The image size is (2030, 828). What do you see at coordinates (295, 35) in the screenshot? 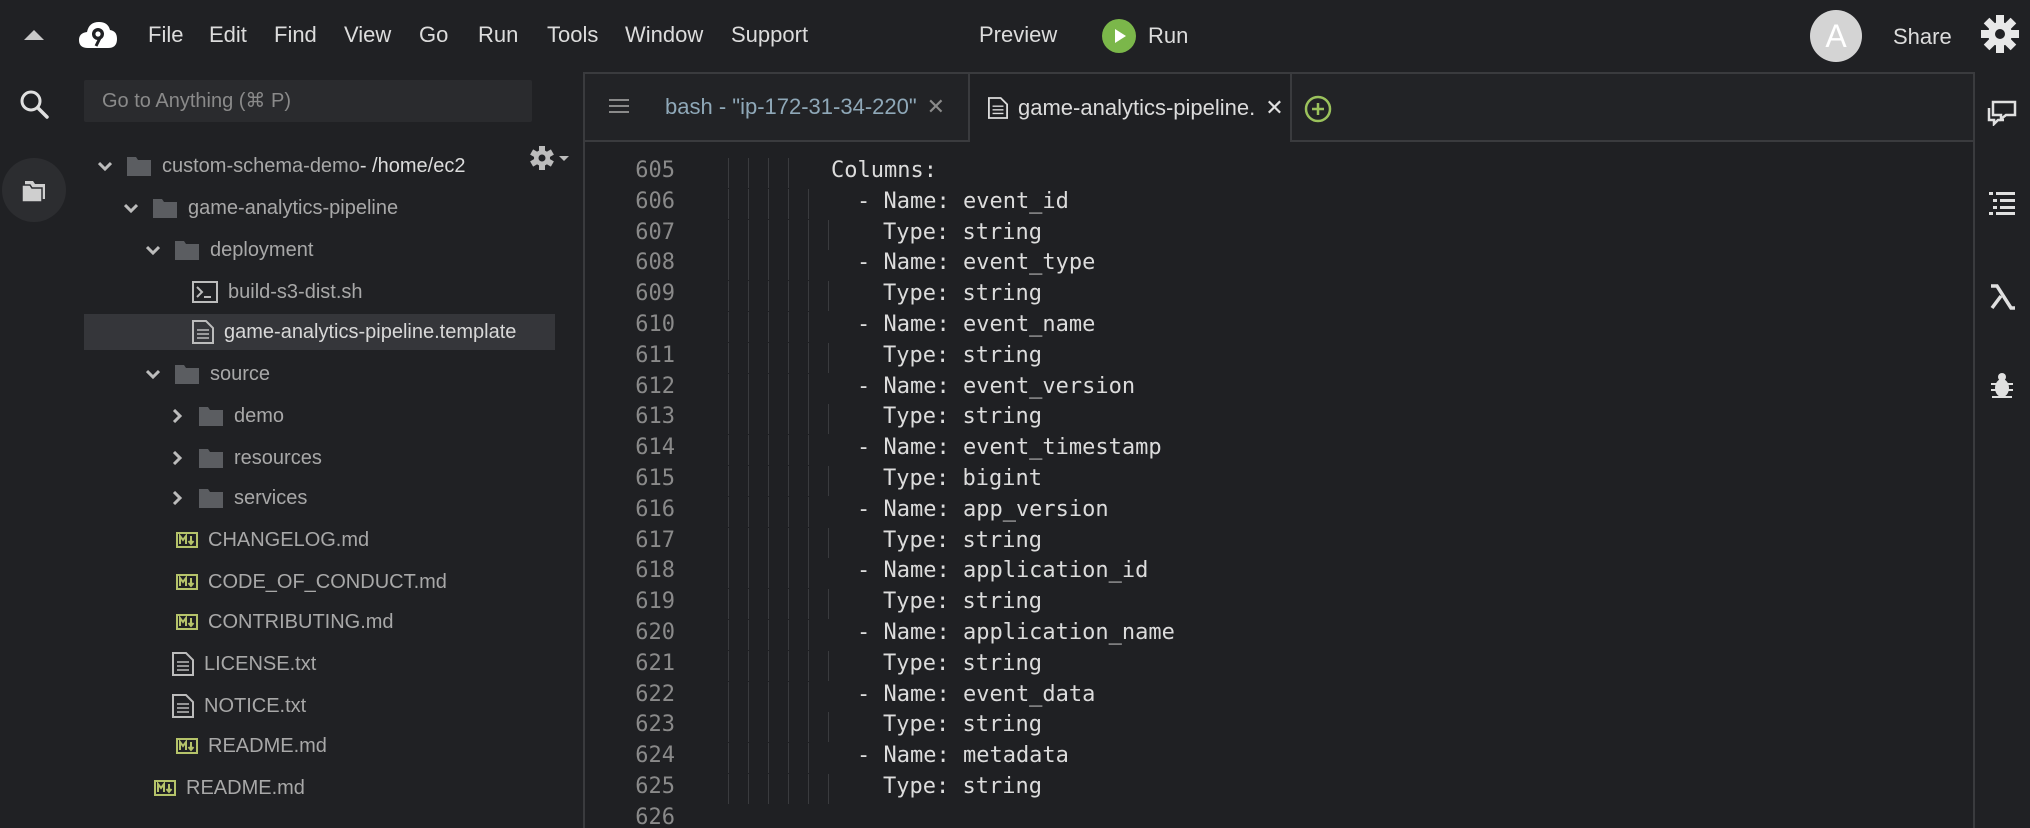
I see `menu-find: Find` at bounding box center [295, 35].